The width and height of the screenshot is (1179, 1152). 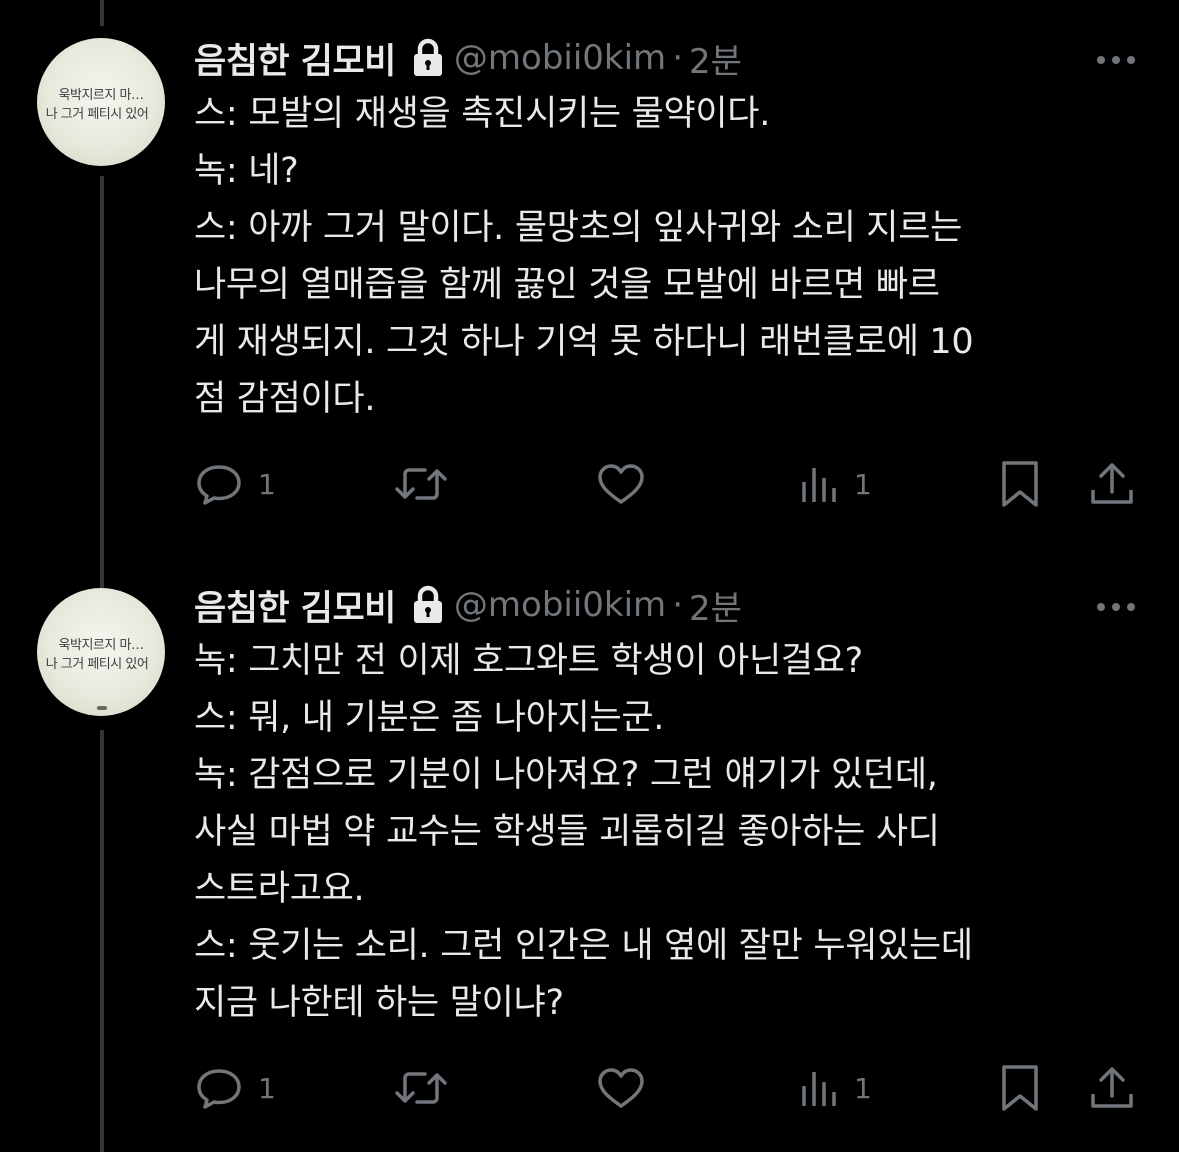 I want to click on avatar-mark, so click(x=102, y=708).